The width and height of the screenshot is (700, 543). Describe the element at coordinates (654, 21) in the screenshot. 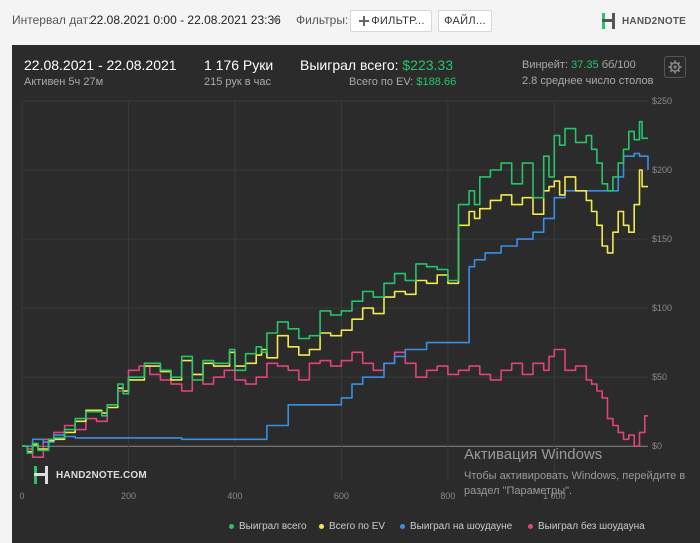

I see `brand-name: HAND2NOTE` at that location.